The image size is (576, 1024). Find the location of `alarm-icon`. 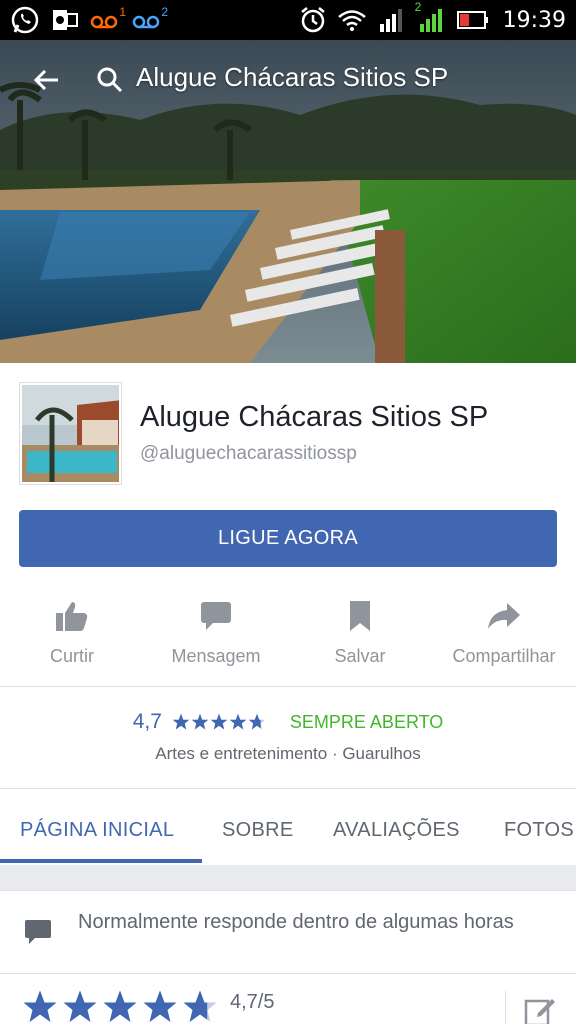

alarm-icon is located at coordinates (313, 20).